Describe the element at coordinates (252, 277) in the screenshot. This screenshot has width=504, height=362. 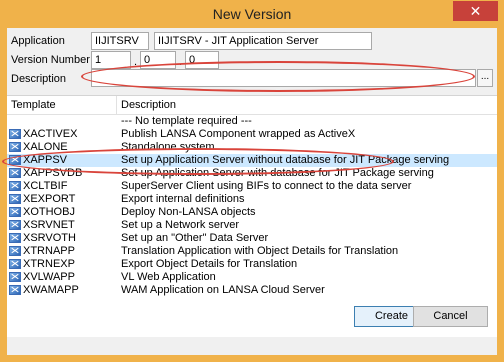
I see `table-row: XVLWAPP VL Web Application` at that location.